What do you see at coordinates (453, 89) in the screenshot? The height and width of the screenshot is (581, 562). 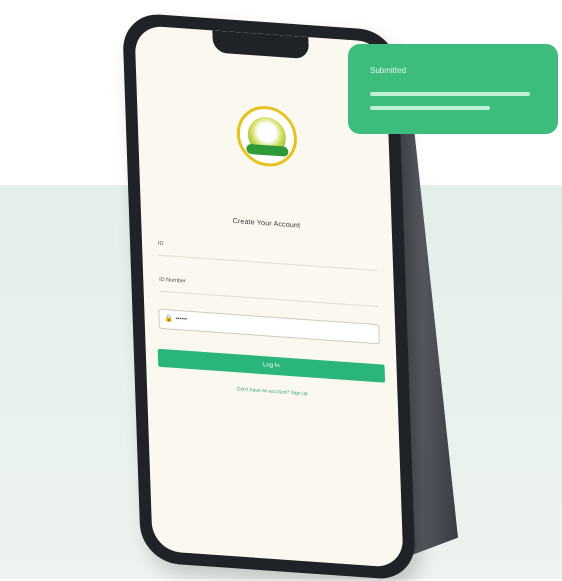 I see `notification-toast: Submitted` at bounding box center [453, 89].